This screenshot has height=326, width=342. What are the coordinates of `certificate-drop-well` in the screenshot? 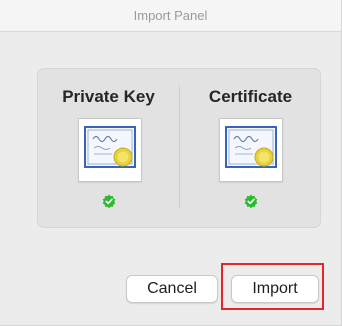 It's located at (251, 150).